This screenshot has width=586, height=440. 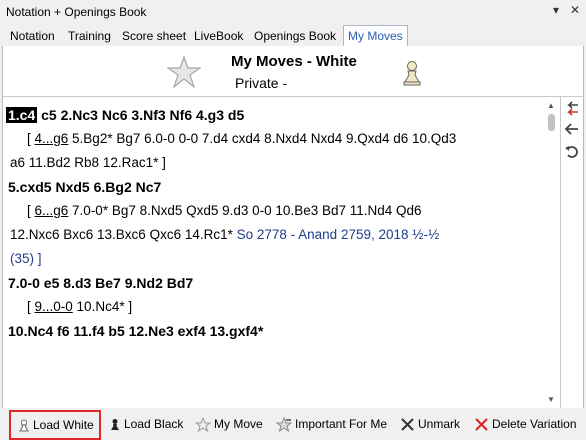 I want to click on tab-score-sheet: Score sheet, so click(x=154, y=36).